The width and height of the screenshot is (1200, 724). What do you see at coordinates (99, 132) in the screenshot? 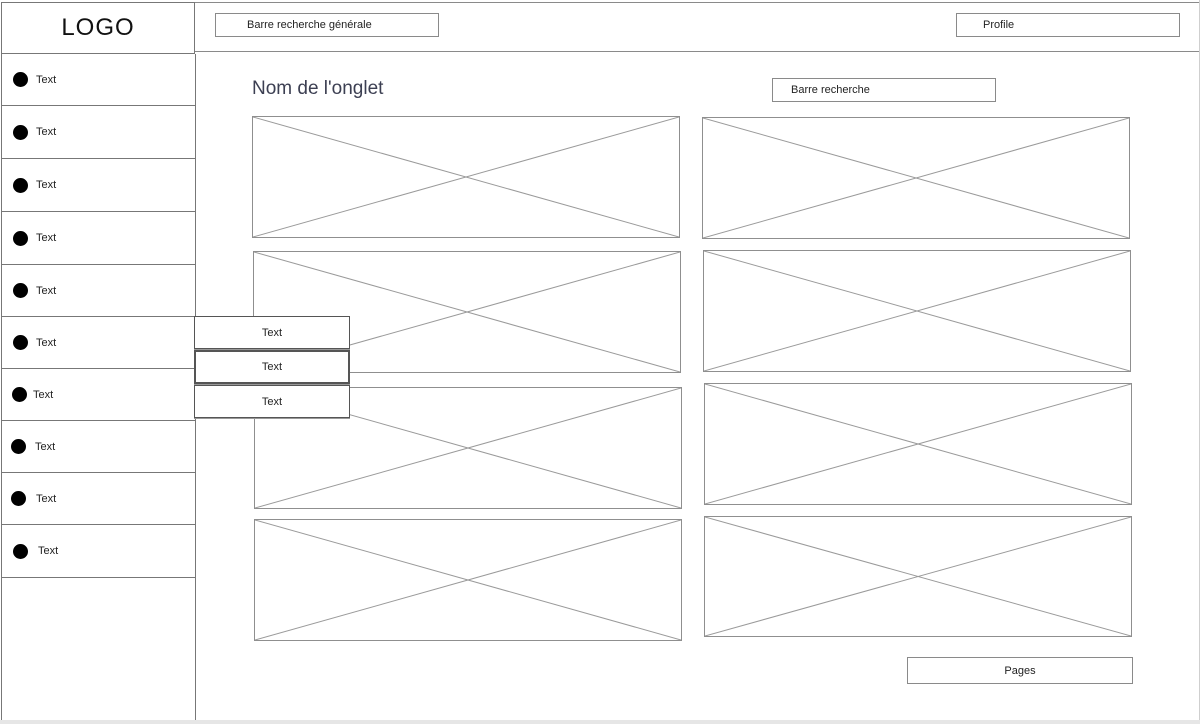
I see `sidebar-item-2: Text` at bounding box center [99, 132].